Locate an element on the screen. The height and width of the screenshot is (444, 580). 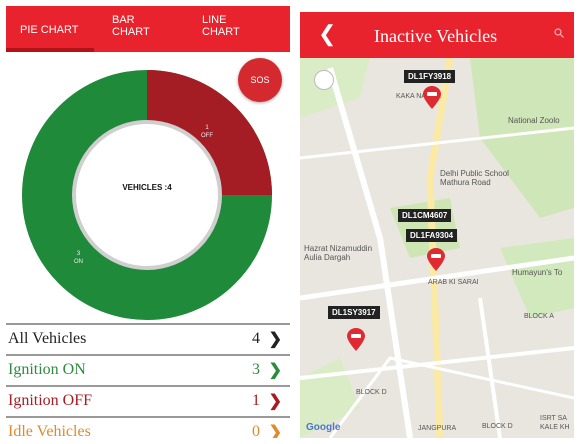
tab-line-chart: LINE CHART is located at coordinates (226, 26).